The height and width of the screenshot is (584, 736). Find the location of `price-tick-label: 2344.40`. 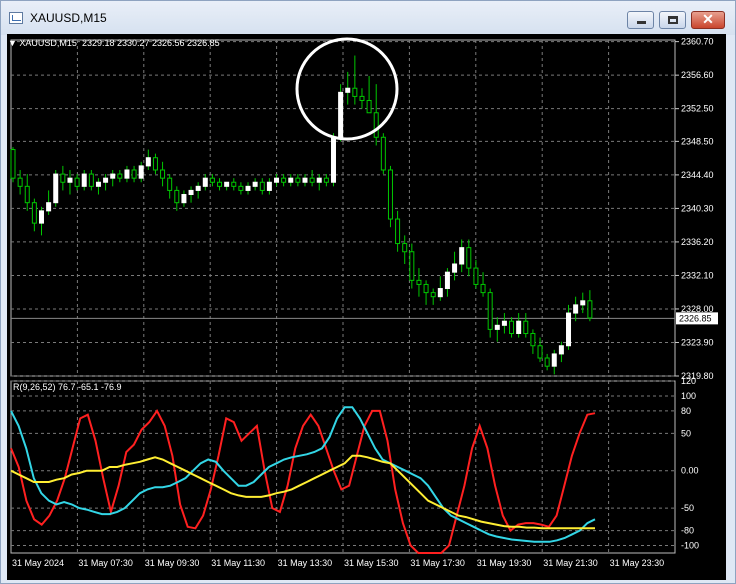

price-tick-label: 2344.40 is located at coordinates (697, 175).